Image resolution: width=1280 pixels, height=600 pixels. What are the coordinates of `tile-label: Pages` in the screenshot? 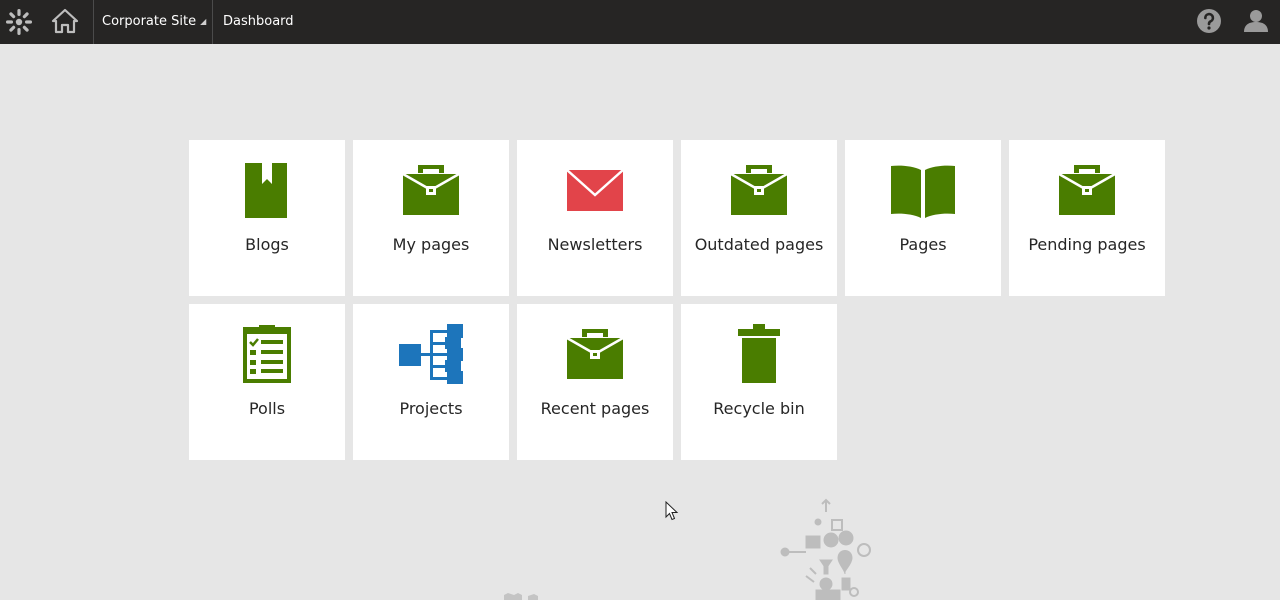 It's located at (923, 244).